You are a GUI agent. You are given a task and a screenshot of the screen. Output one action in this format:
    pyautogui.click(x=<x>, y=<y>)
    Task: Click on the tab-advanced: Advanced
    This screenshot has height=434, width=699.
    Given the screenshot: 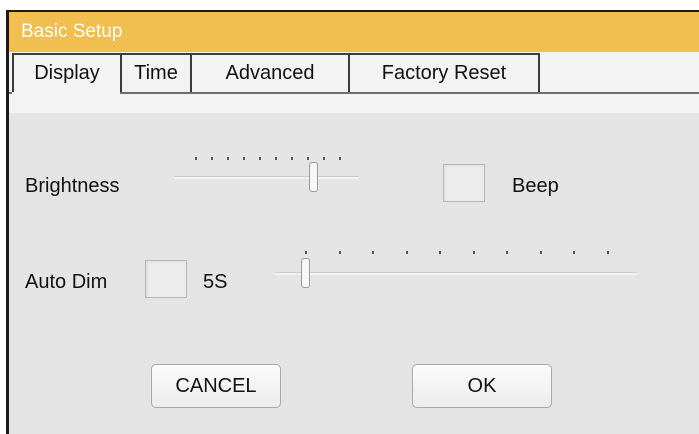 What is the action you would take?
    pyautogui.click(x=270, y=72)
    